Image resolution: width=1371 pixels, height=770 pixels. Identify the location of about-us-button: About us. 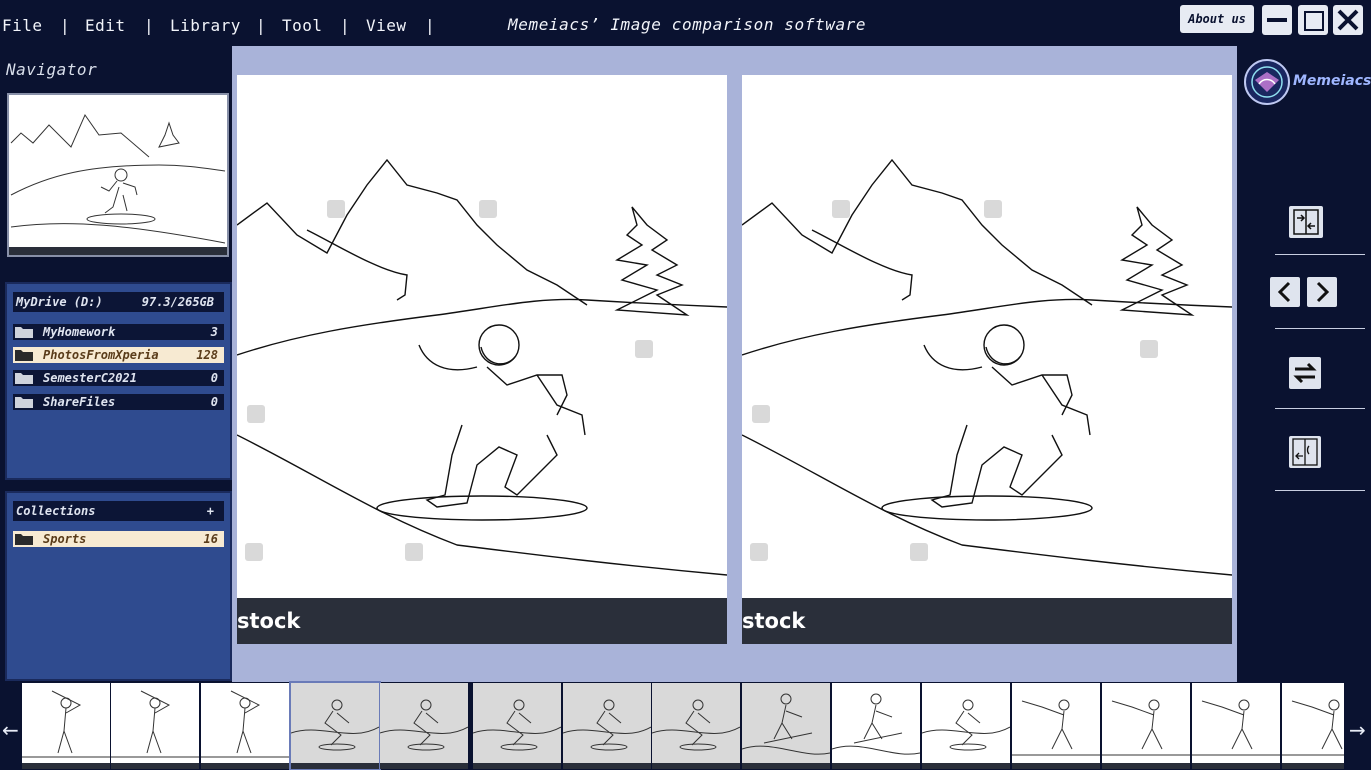
(1217, 19).